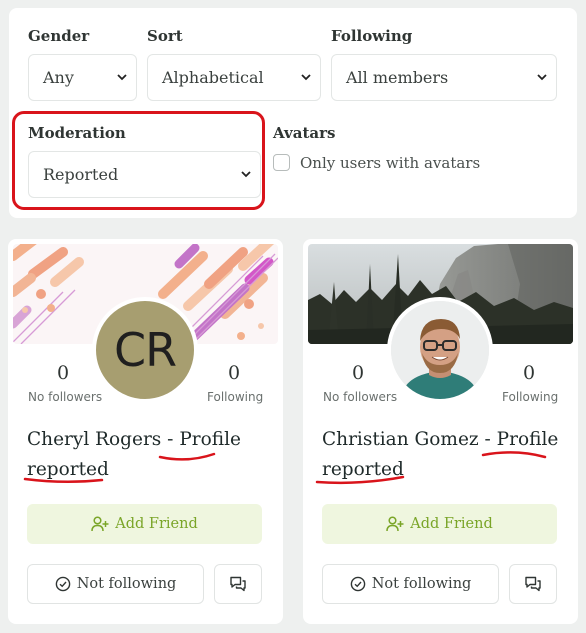  What do you see at coordinates (281, 162) in the screenshot?
I see `avatars-only-checkbox` at bounding box center [281, 162].